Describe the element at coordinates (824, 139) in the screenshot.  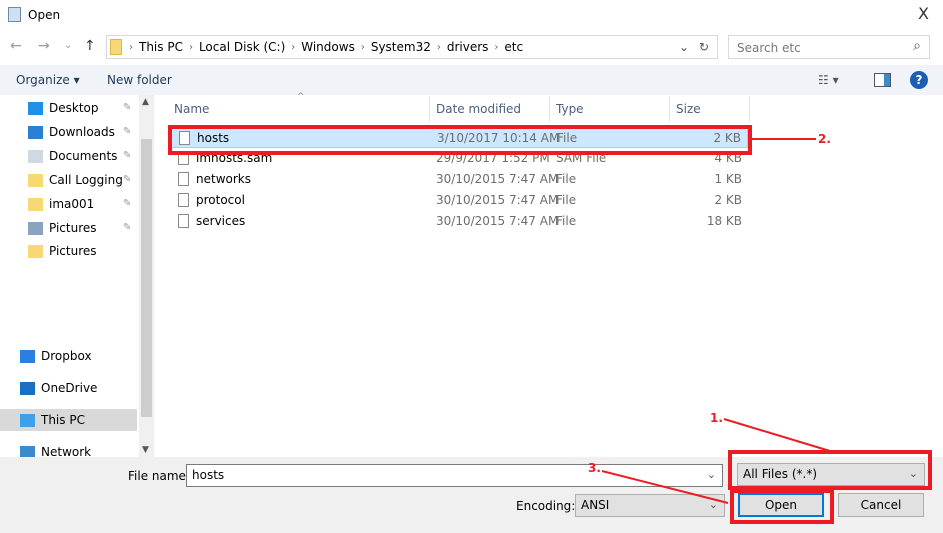
I see `annotation-label-2: 2.` at that location.